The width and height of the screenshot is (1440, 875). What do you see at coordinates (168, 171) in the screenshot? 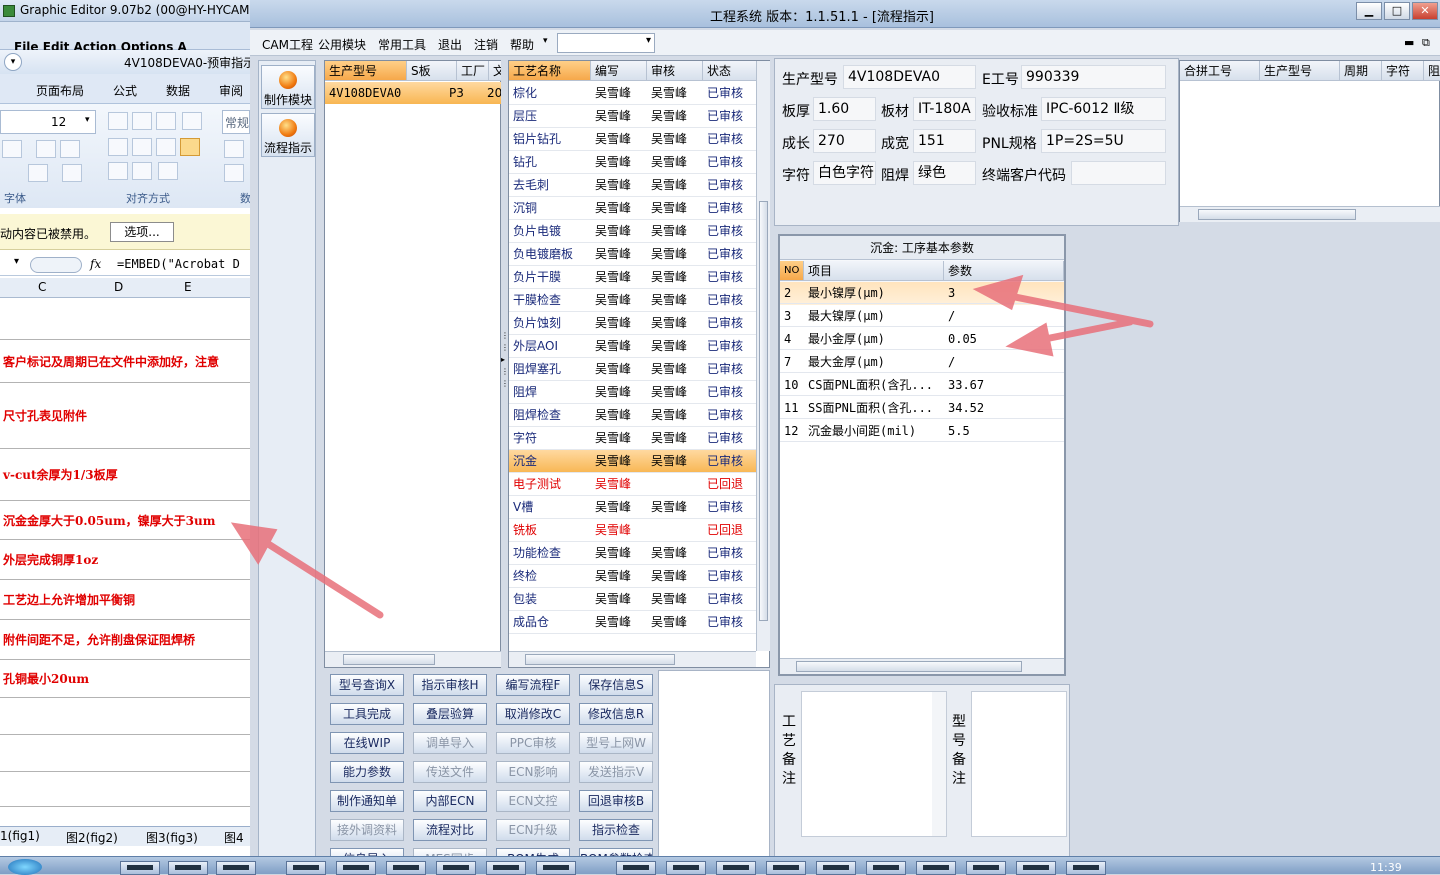
I see `orientation-icon` at bounding box center [168, 171].